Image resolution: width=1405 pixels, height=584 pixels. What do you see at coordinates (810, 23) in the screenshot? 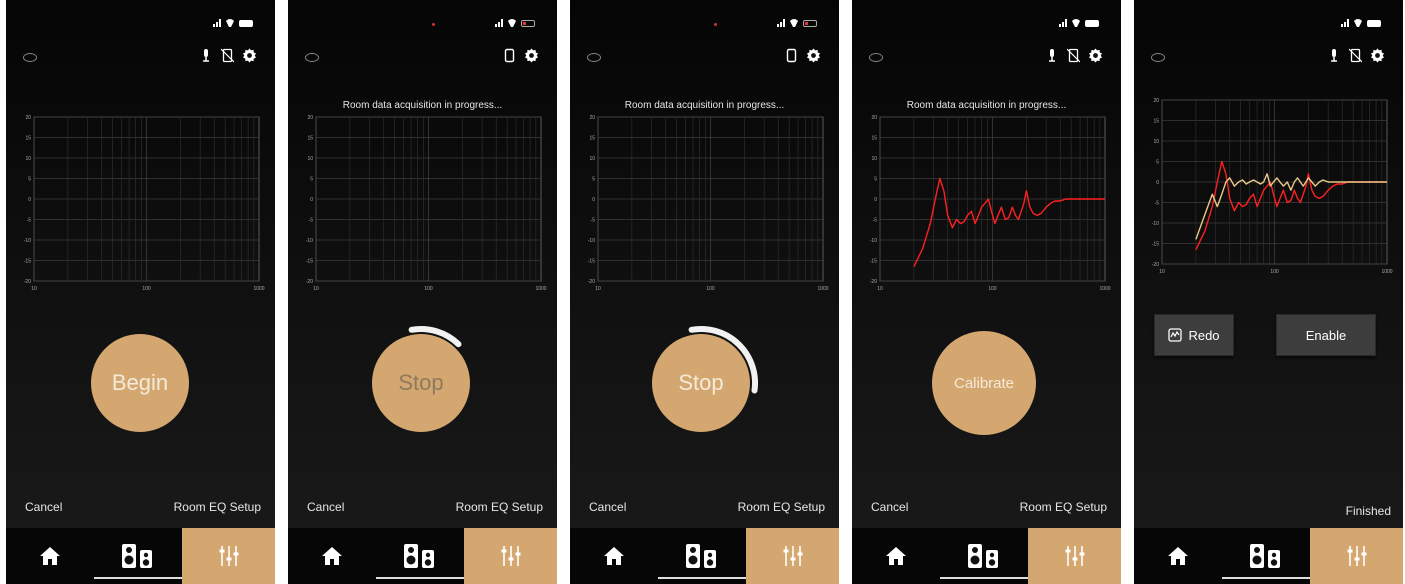
I see `battery-low-icon` at bounding box center [810, 23].